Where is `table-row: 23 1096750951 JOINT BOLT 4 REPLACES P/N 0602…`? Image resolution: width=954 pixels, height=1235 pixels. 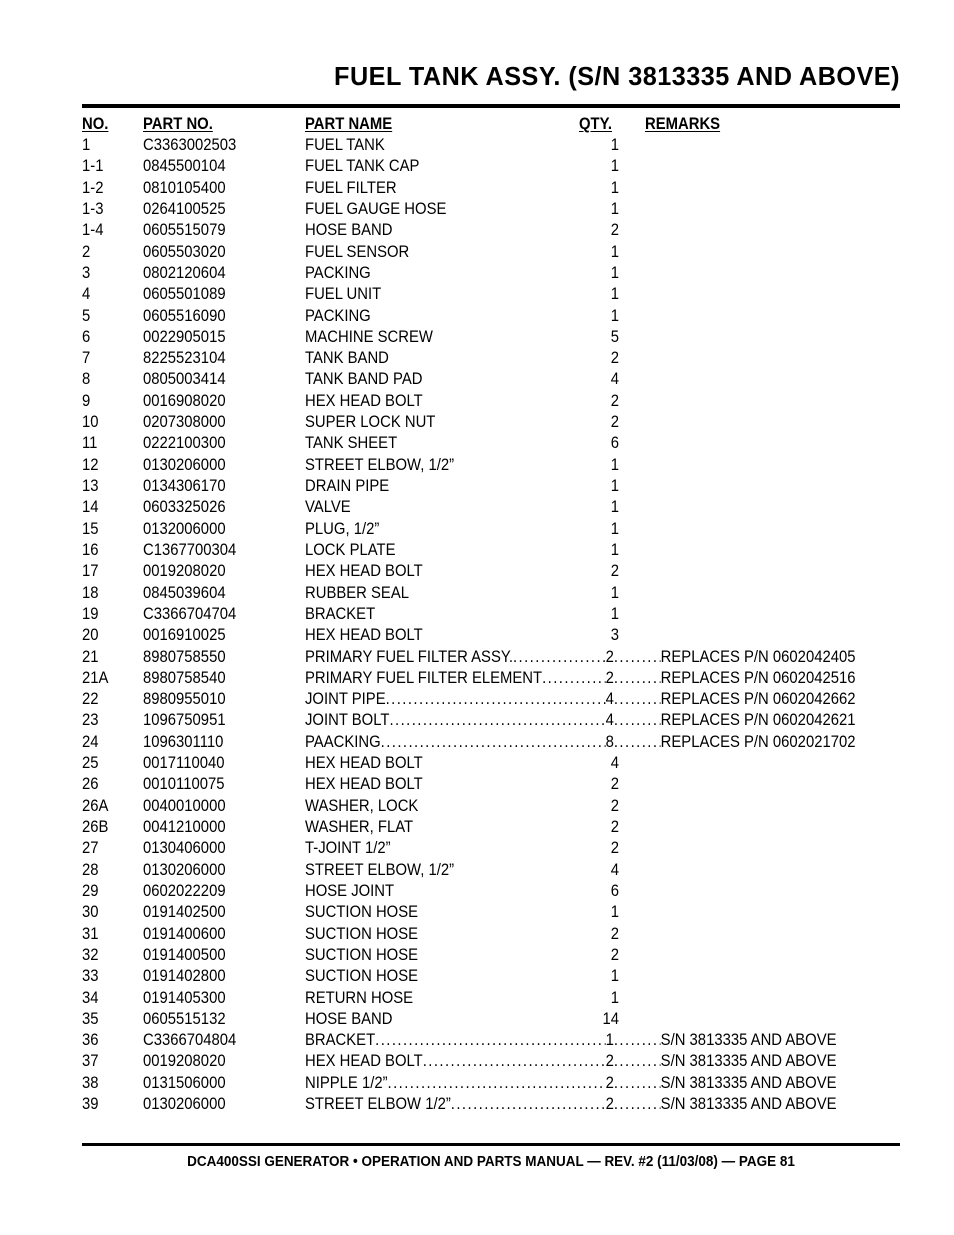 table-row: 23 1096750951 JOINT BOLT 4 REPLACES P/N 0602… is located at coordinates (512, 720).